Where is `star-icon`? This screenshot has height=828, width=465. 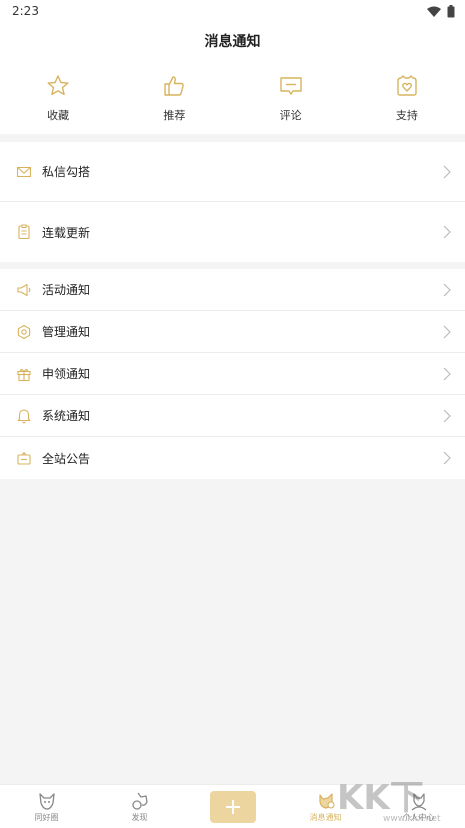
star-icon is located at coordinates (58, 85).